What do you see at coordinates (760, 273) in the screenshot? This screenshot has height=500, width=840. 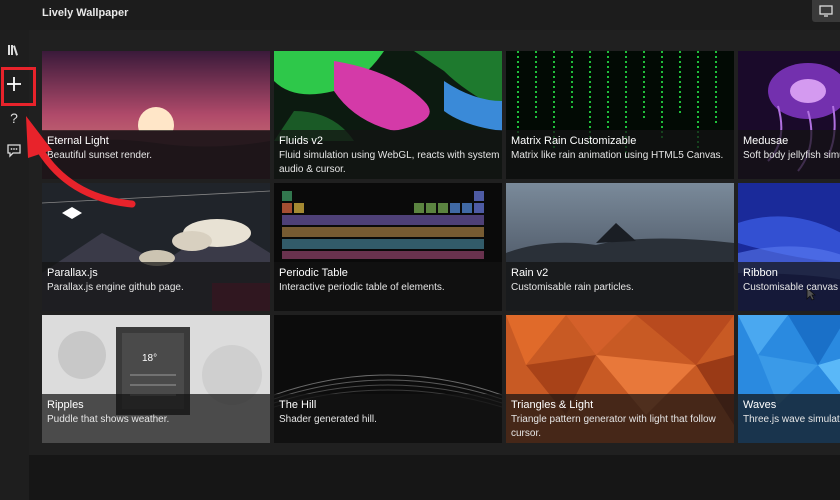 I see `wallpaper-title: Ribbon` at bounding box center [760, 273].